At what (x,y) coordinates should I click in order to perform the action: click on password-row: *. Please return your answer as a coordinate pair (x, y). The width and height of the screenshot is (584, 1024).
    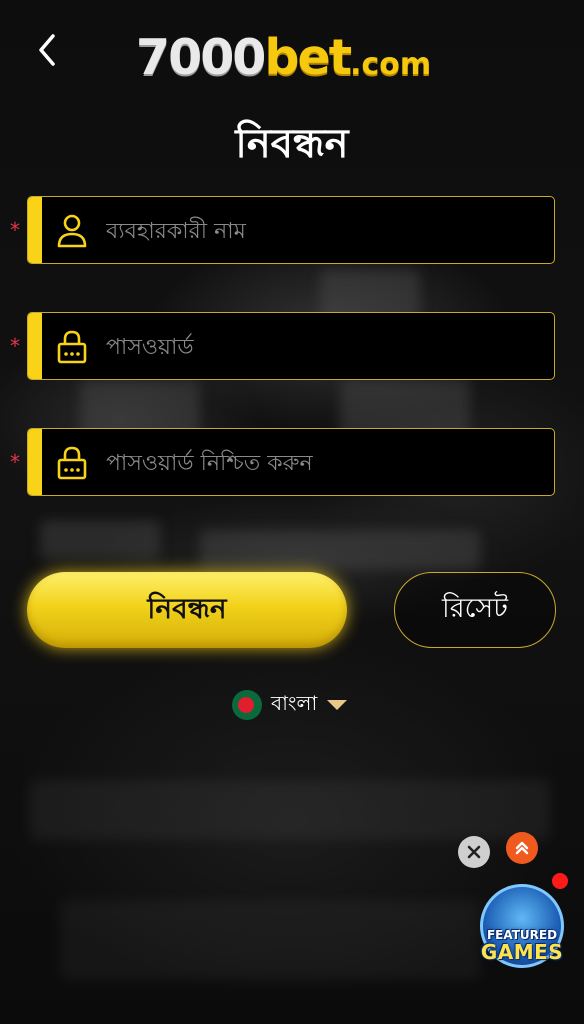
    Looking at the image, I should click on (292, 347).